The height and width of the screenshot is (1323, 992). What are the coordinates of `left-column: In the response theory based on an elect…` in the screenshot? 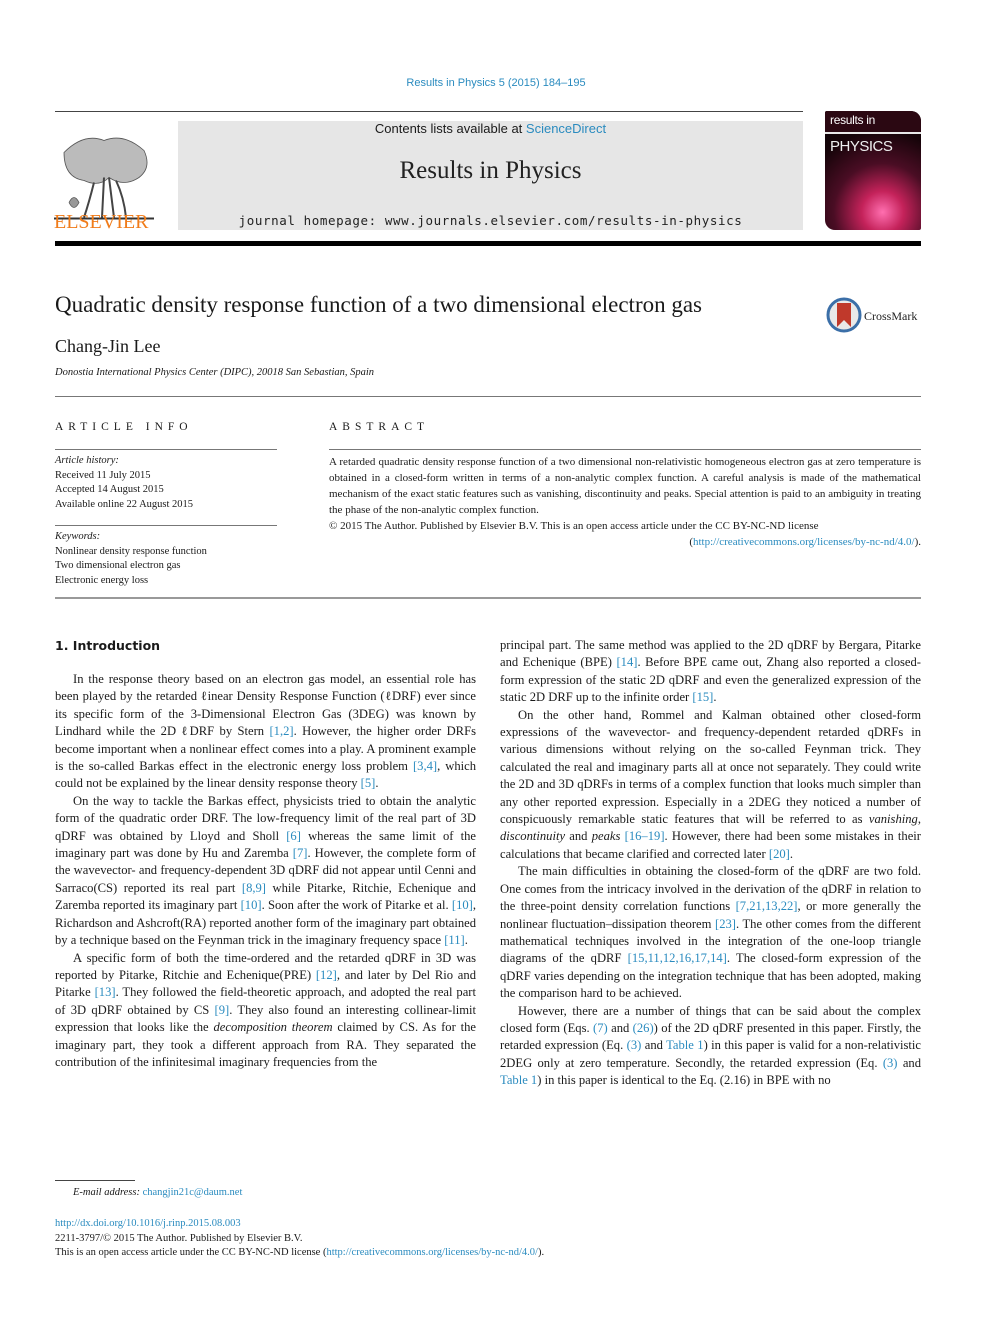 It's located at (265, 871).